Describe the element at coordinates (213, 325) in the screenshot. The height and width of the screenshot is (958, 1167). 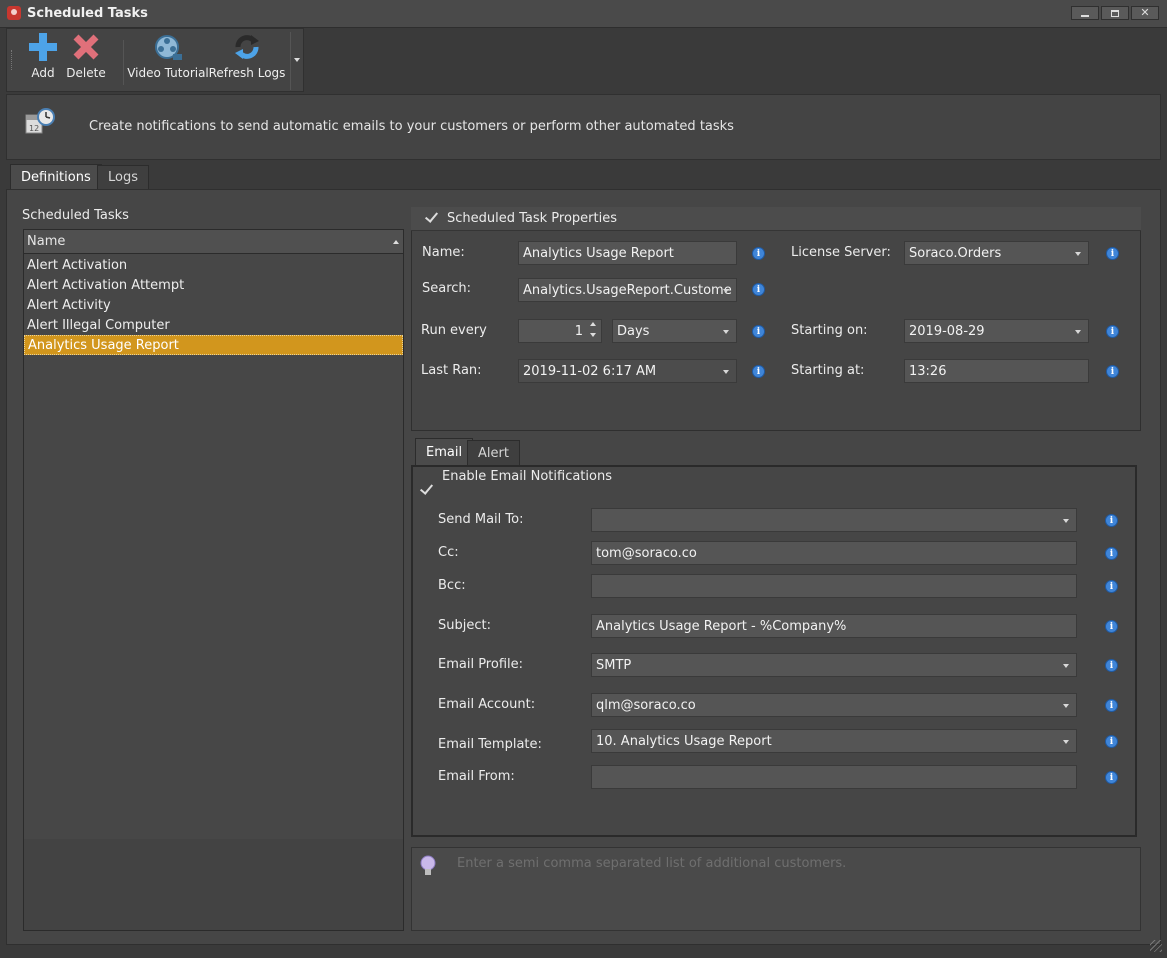
I see `list-item: Alert Illegal Computer` at that location.